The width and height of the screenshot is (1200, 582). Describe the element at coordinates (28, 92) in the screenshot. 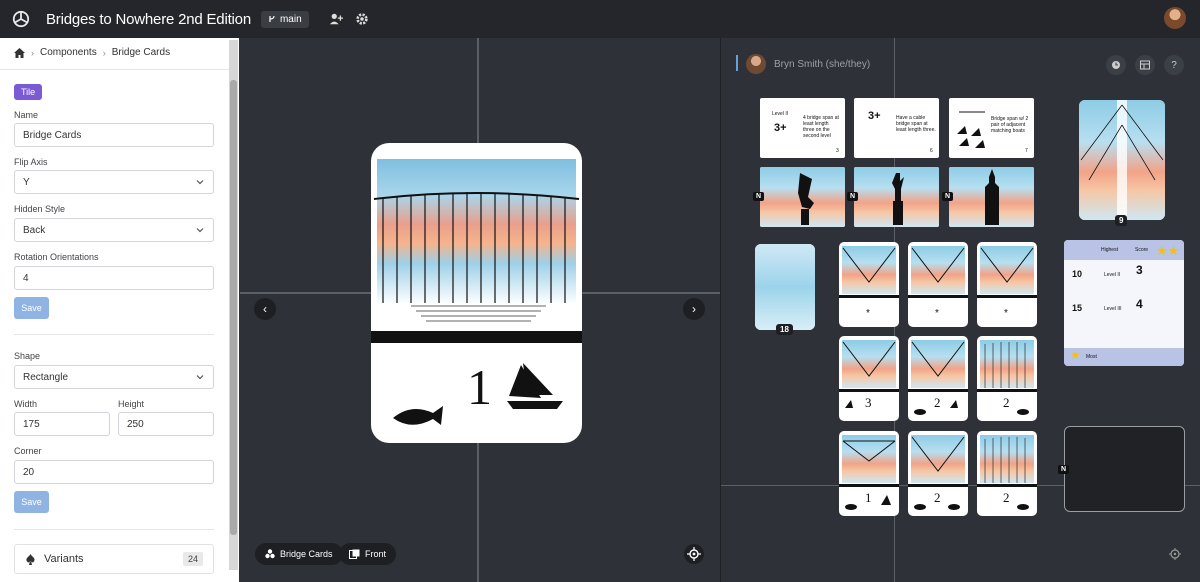

I see `component-type-tag: Tile` at that location.